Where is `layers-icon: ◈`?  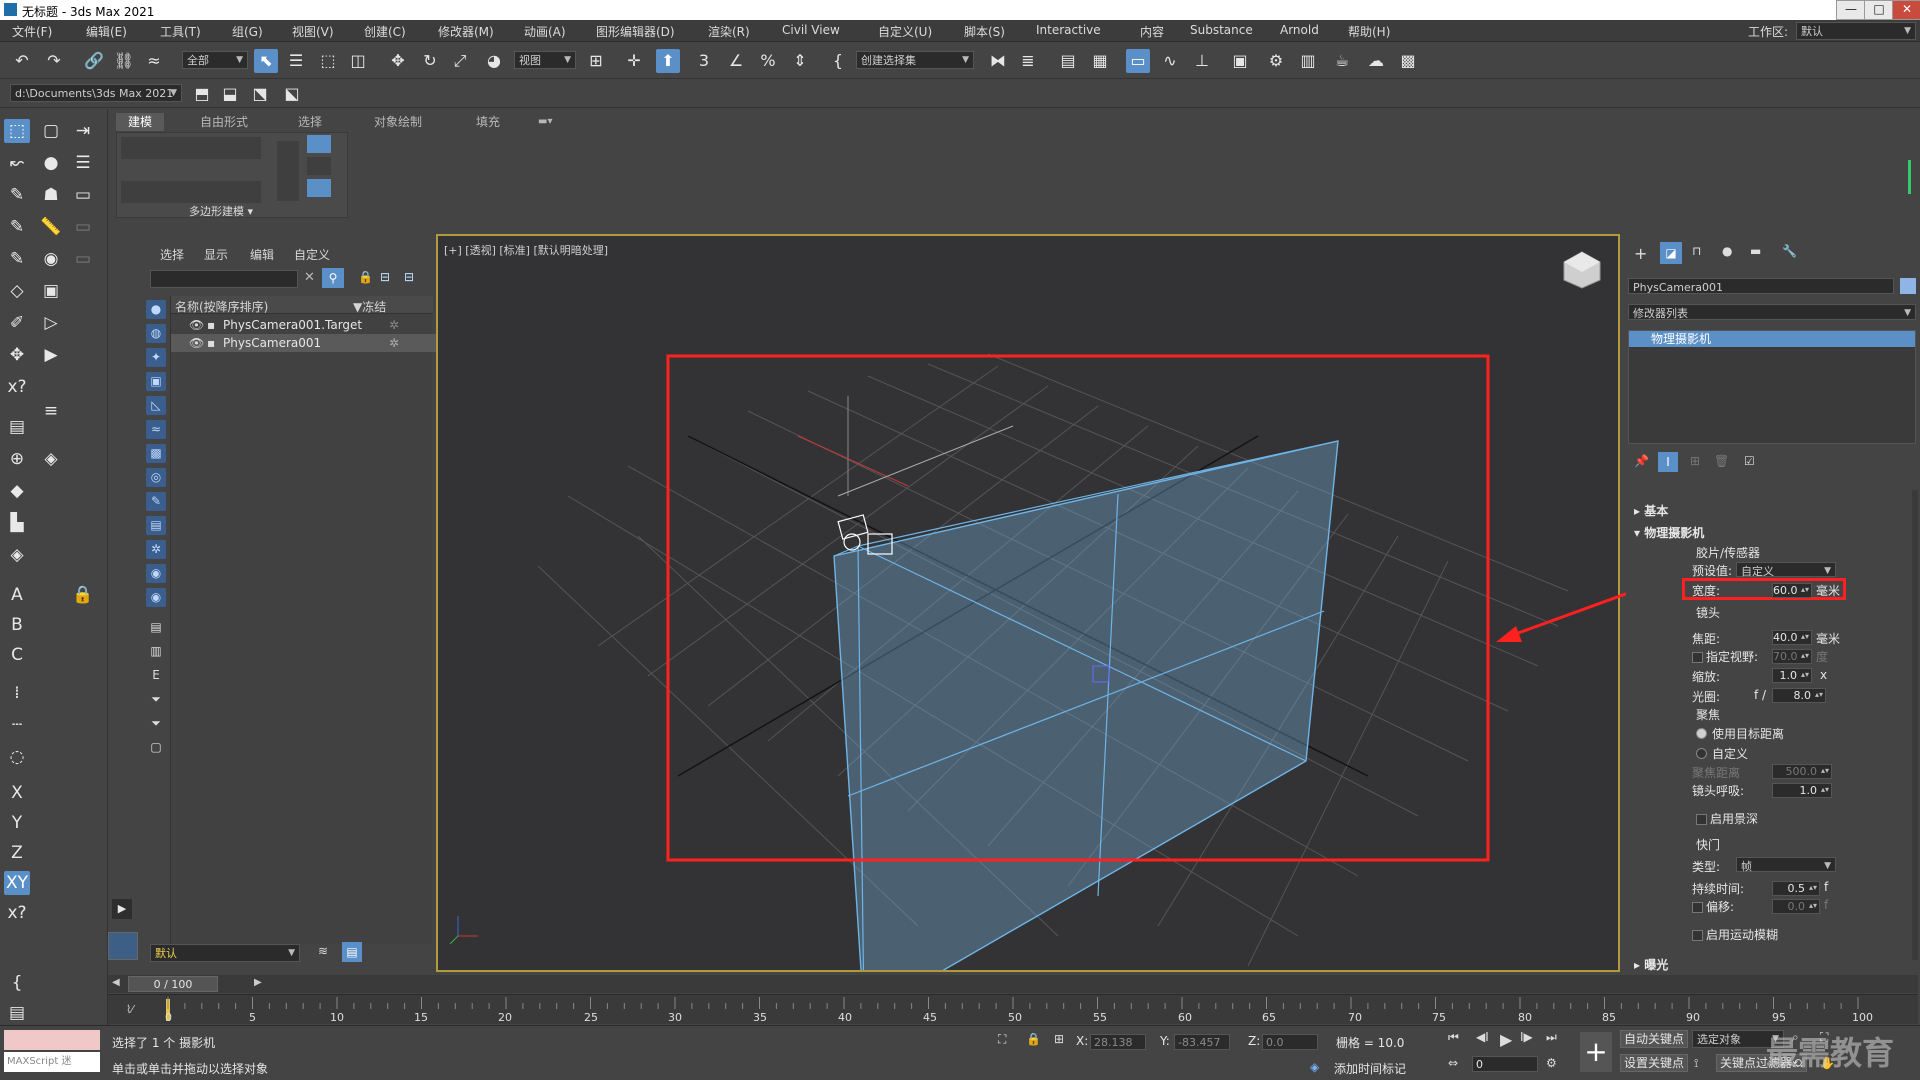 layers-icon: ◈ is located at coordinates (51, 459).